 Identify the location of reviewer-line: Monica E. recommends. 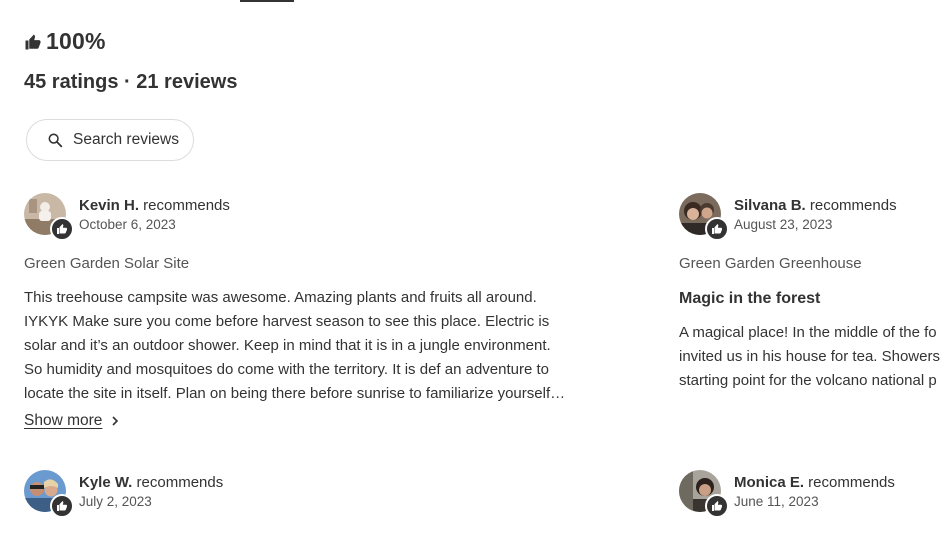
(814, 481).